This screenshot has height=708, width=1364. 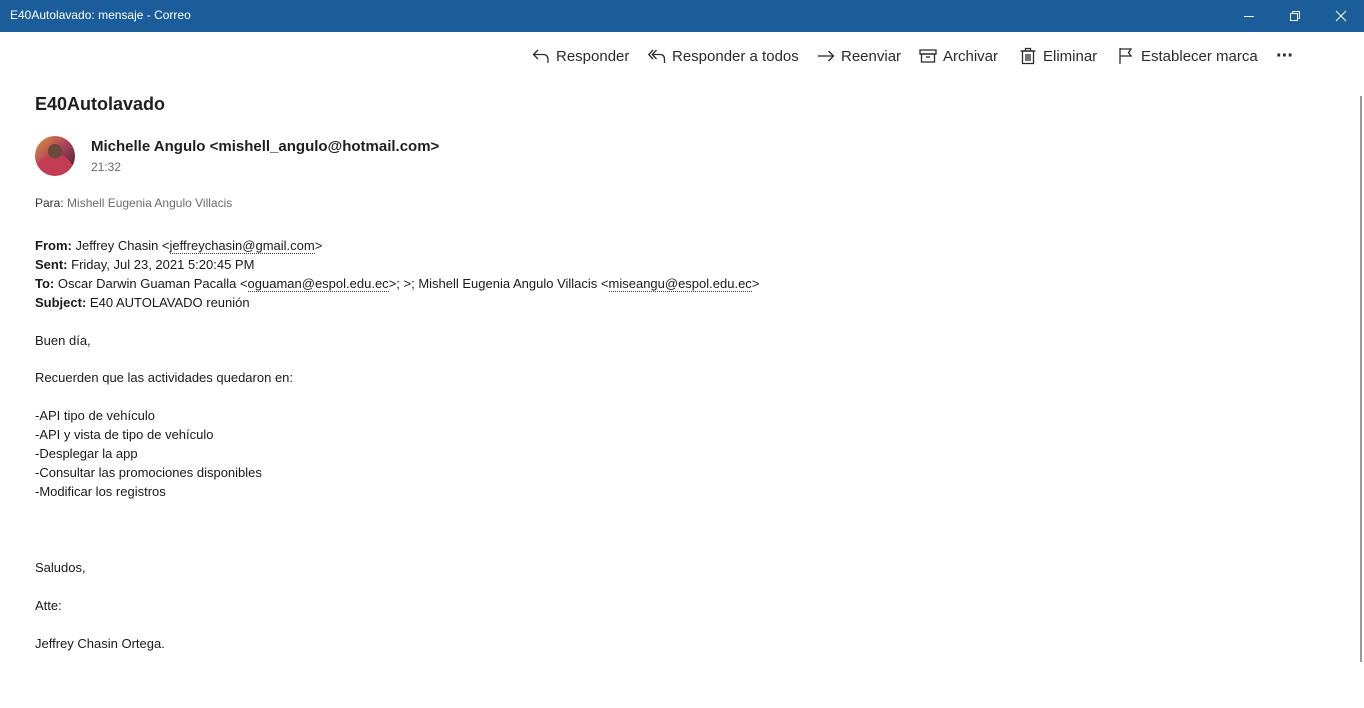 I want to click on sent-value: Friday, Jul 23, 2021 5:20:45 PM, so click(x=163, y=264).